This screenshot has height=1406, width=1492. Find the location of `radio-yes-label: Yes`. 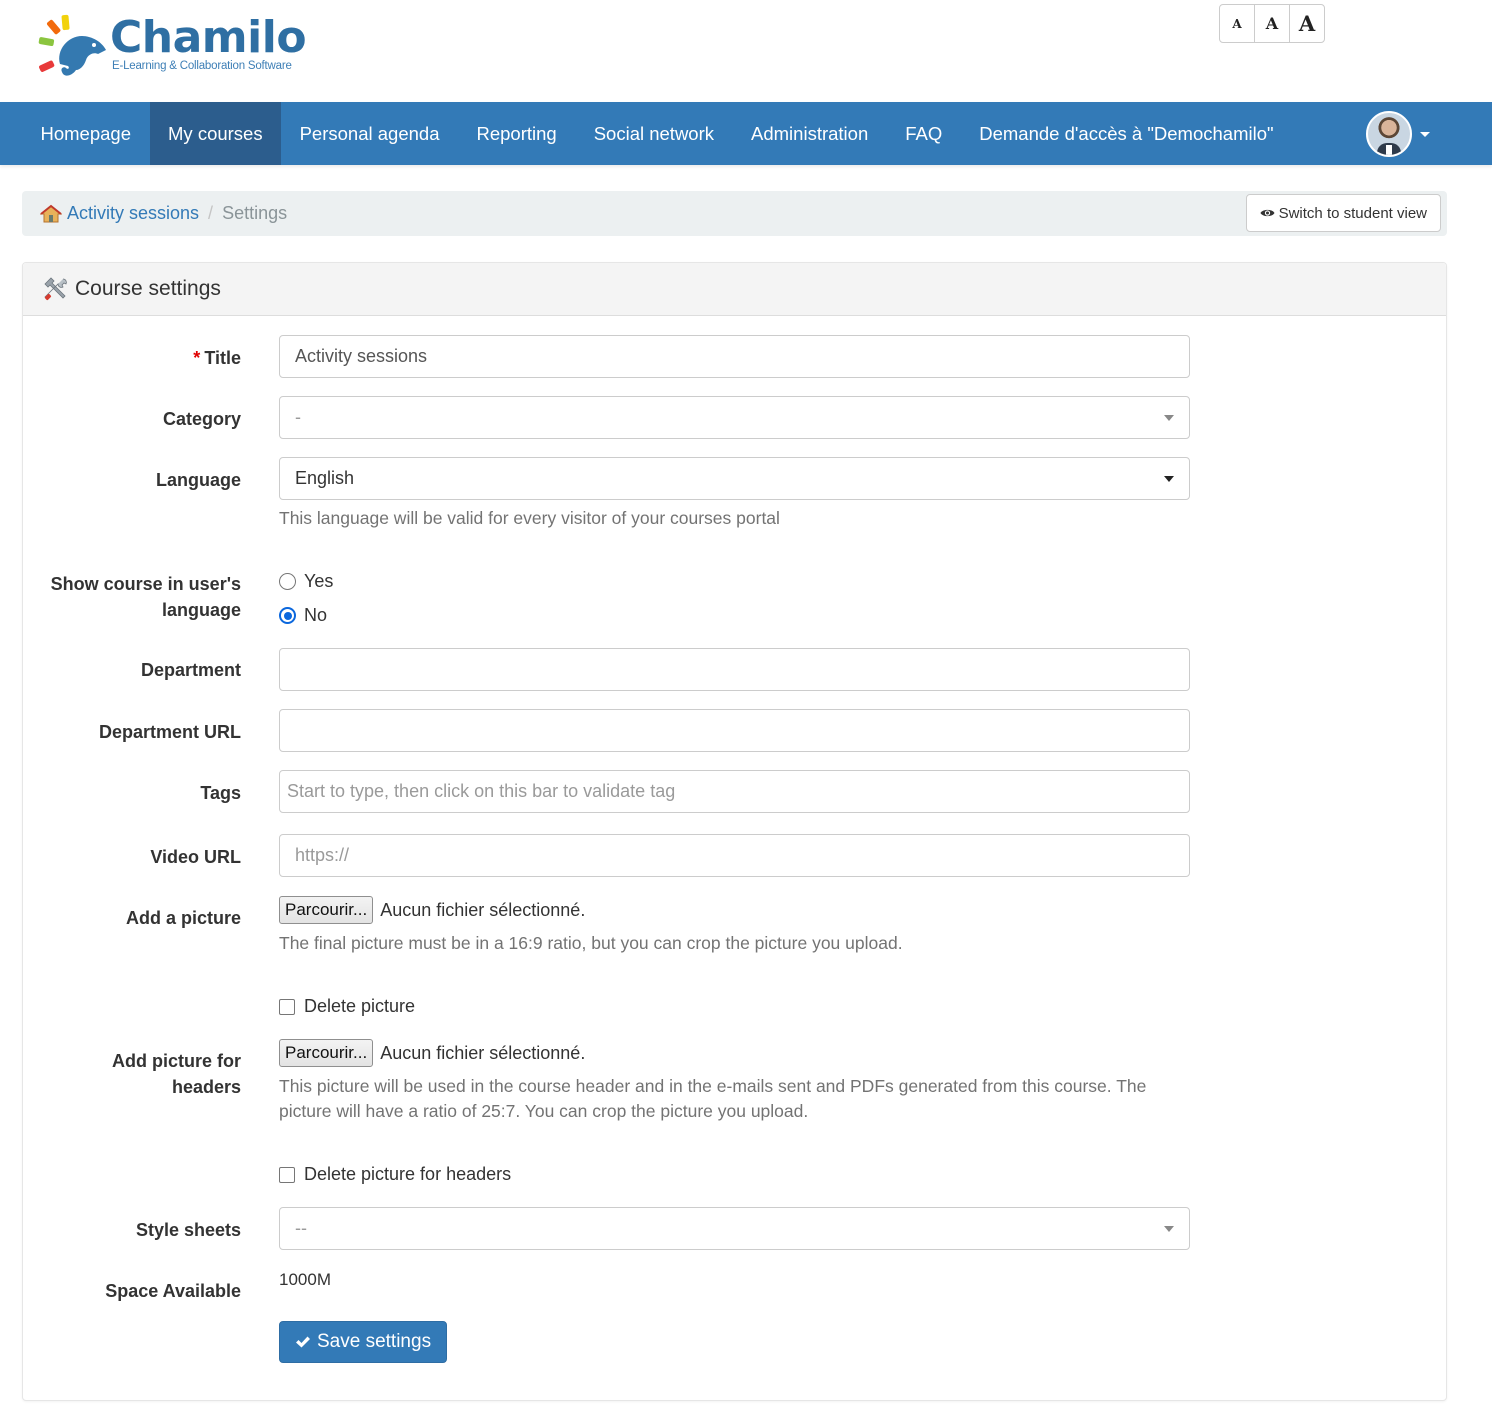

radio-yes-label: Yes is located at coordinates (319, 581).